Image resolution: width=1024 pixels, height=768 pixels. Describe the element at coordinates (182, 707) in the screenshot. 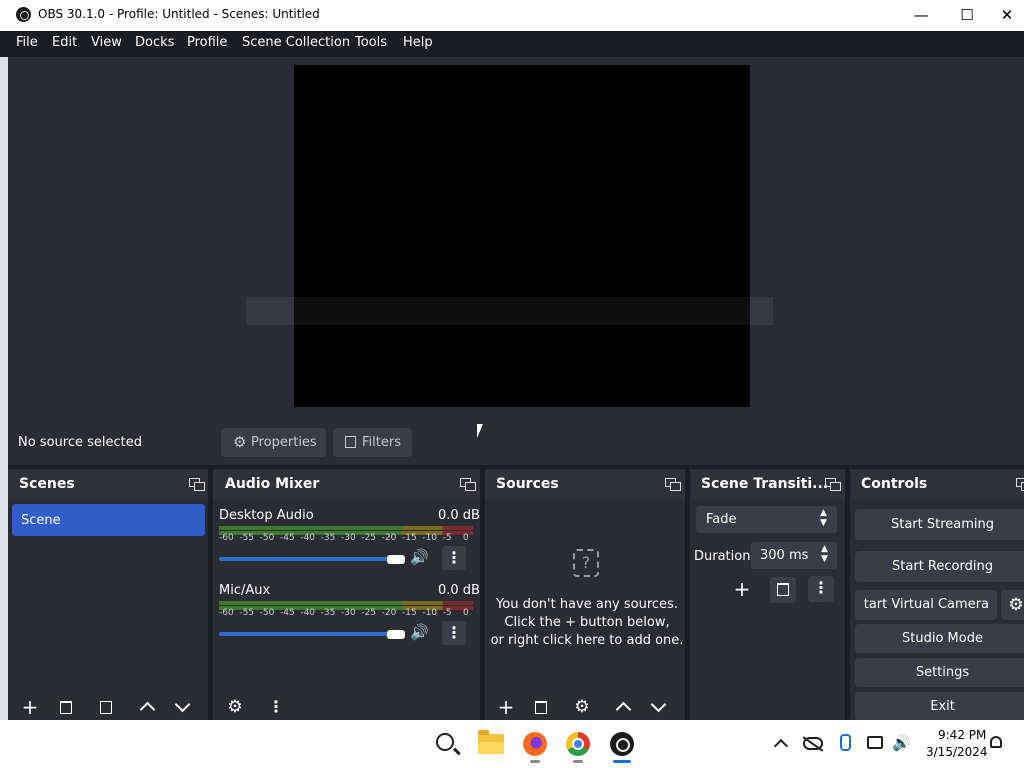

I see `move-scene-down-button` at that location.